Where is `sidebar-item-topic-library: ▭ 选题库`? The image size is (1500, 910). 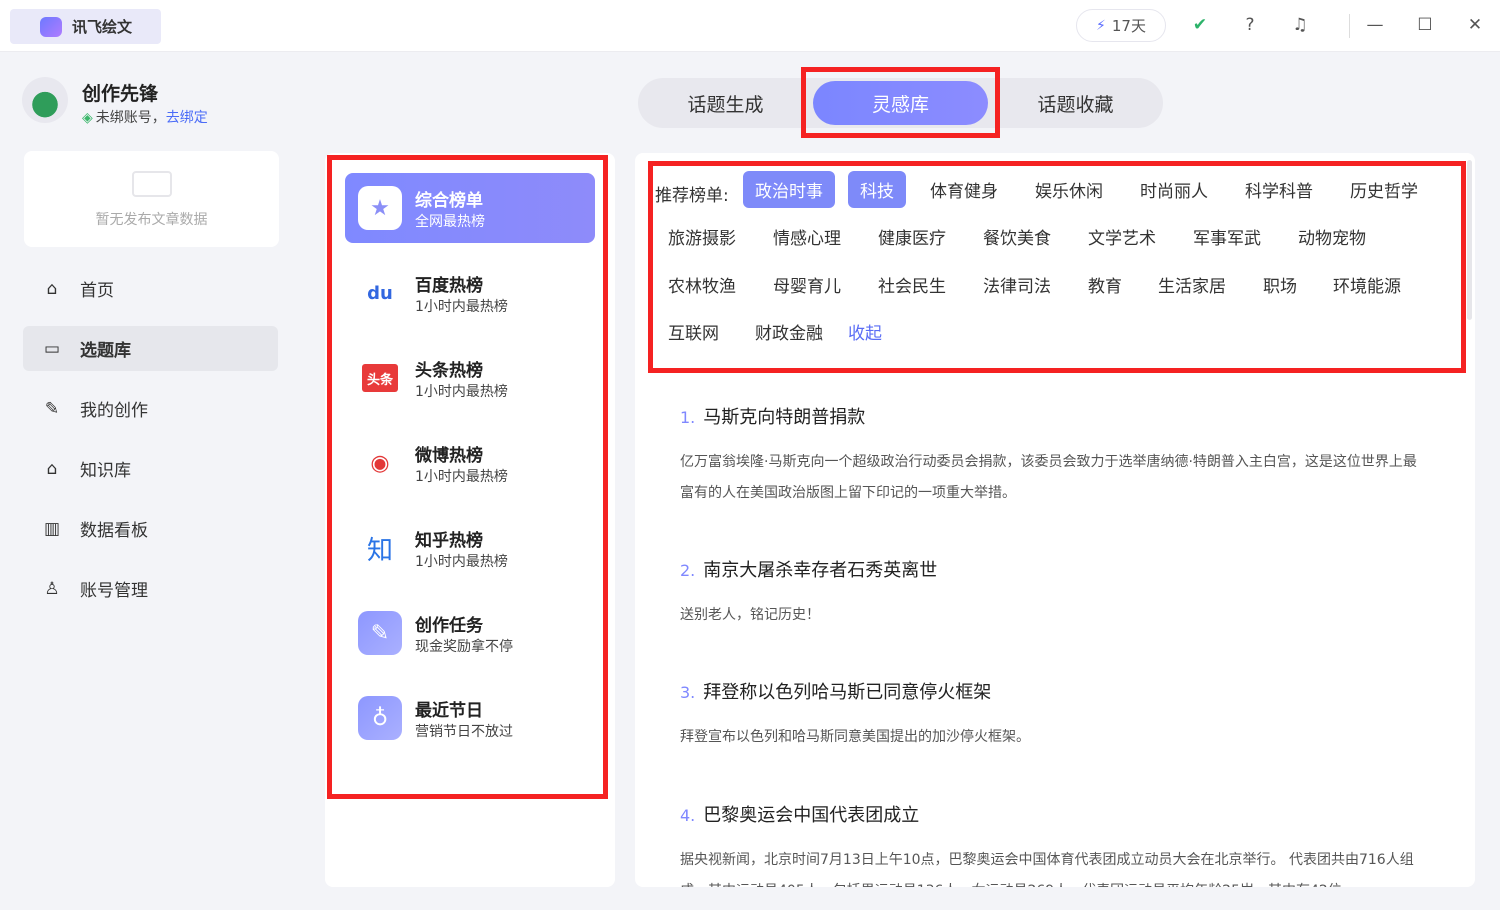
sidebar-item-topic-library: ▭ 选题库 is located at coordinates (150, 348).